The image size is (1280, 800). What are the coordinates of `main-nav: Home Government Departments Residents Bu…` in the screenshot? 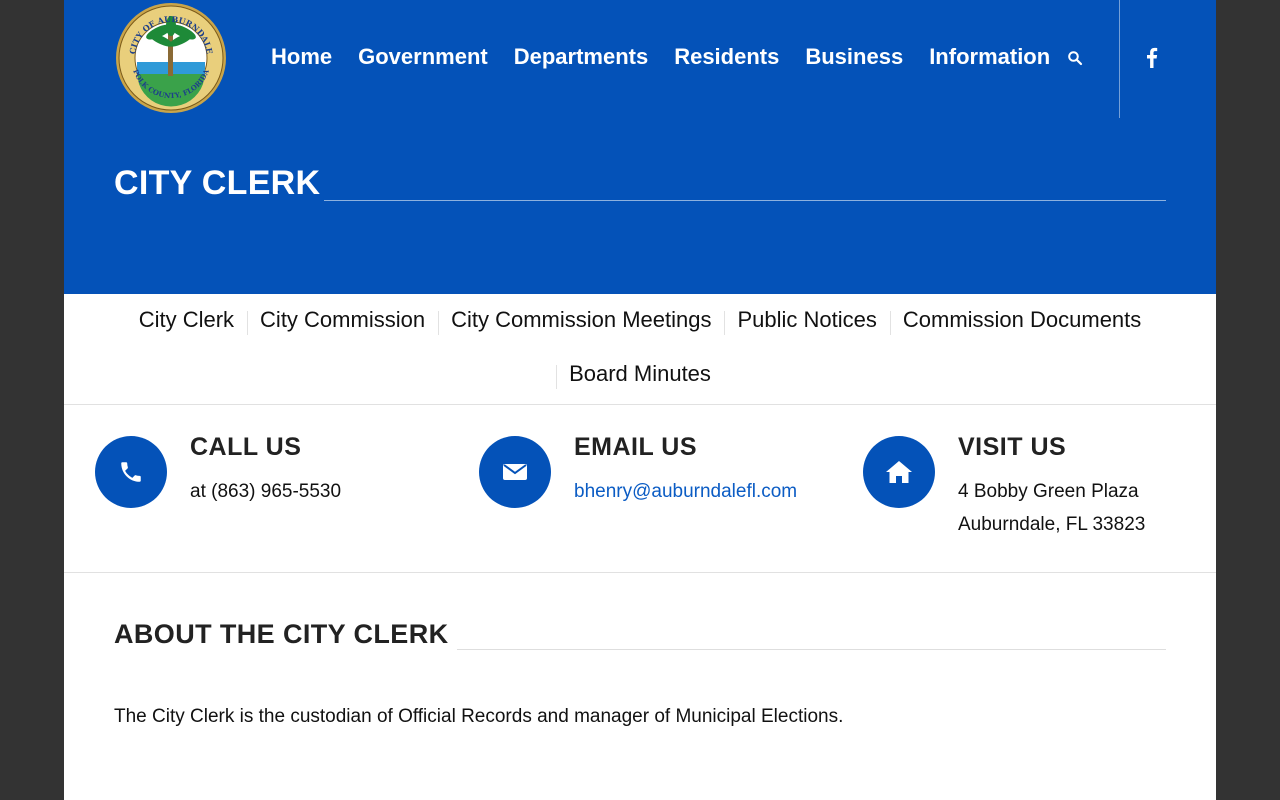 It's located at (660, 57).